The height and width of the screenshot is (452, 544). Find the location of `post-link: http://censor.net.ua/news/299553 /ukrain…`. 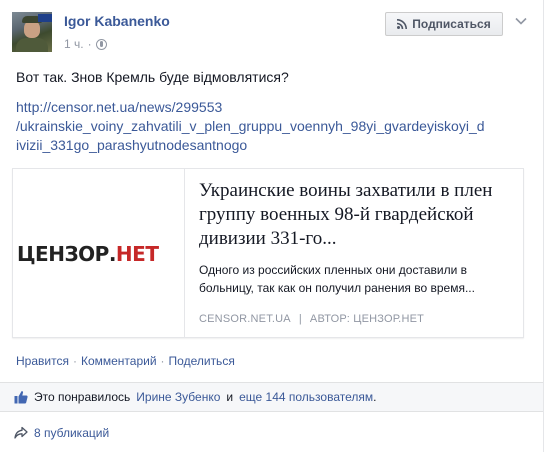

post-link: http://censor.net.ua/news/299553 /ukrain… is located at coordinates (276, 126).